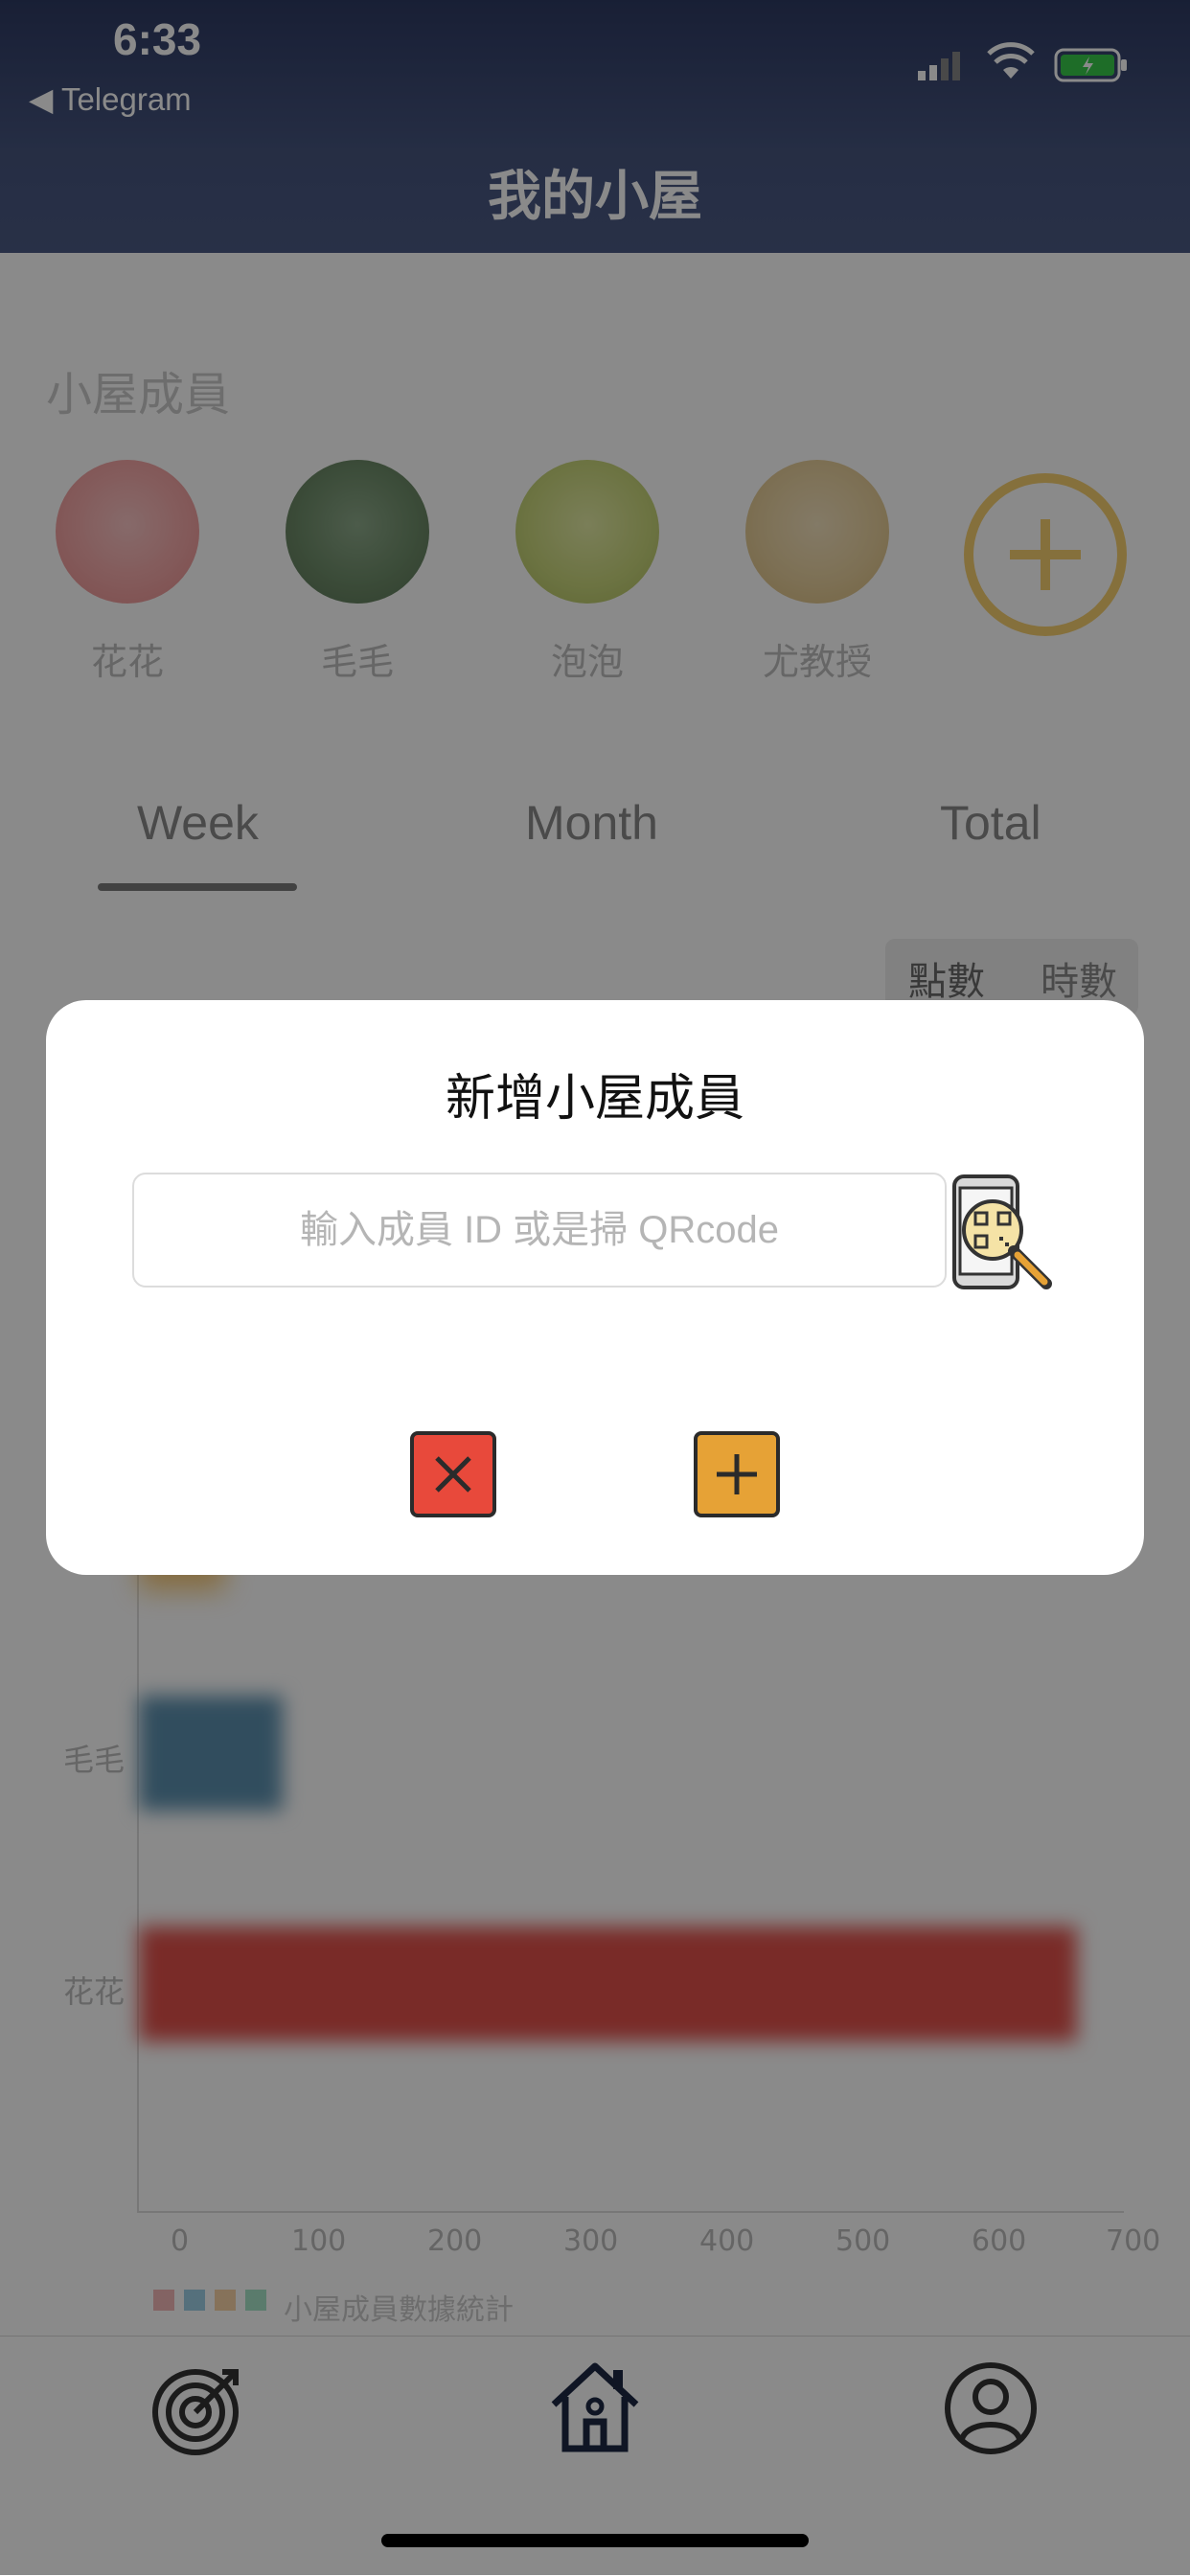  What do you see at coordinates (594, 1099) in the screenshot?
I see `dialog-title: 新增小屋成員` at bounding box center [594, 1099].